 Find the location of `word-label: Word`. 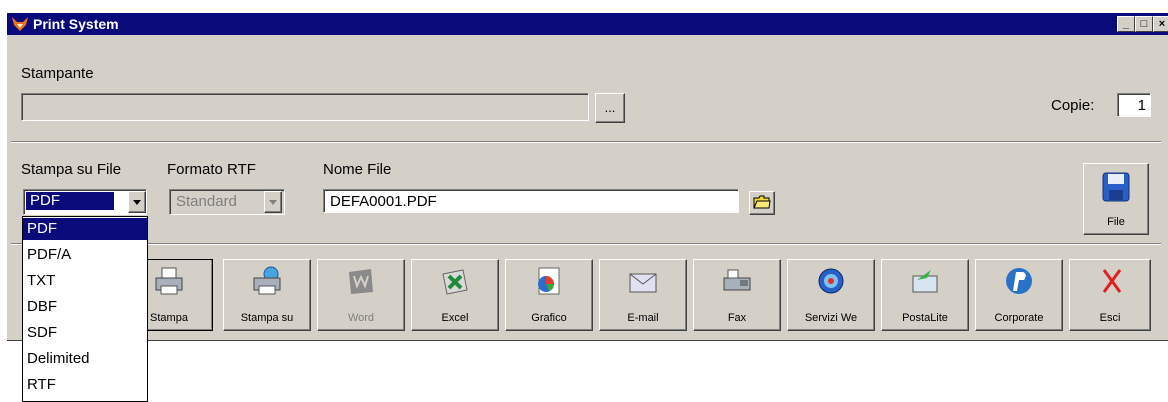

word-label: Word is located at coordinates (361, 318).